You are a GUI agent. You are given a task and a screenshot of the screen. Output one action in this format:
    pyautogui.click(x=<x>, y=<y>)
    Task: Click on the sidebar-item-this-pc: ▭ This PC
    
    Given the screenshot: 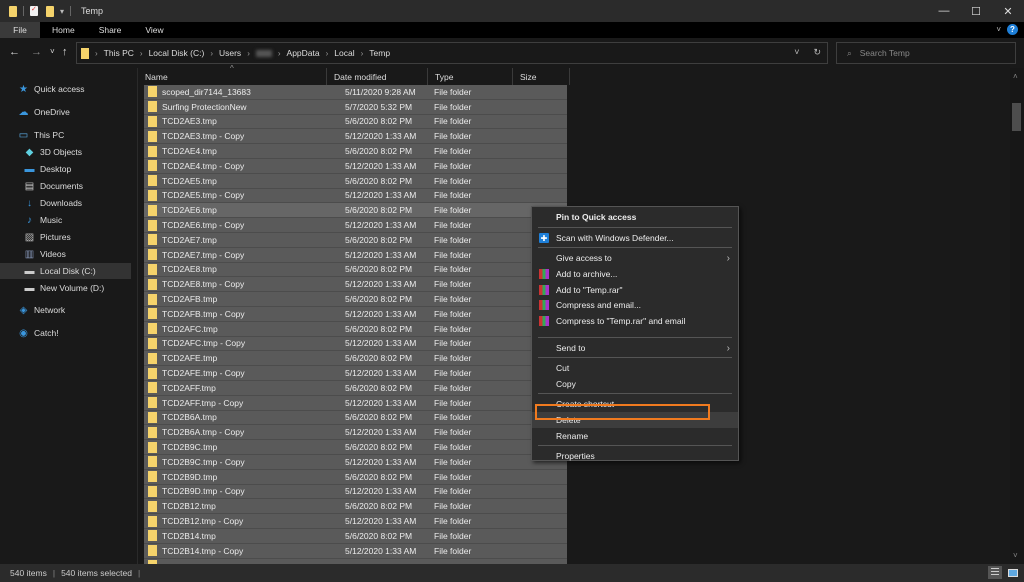 What is the action you would take?
    pyautogui.click(x=65, y=135)
    